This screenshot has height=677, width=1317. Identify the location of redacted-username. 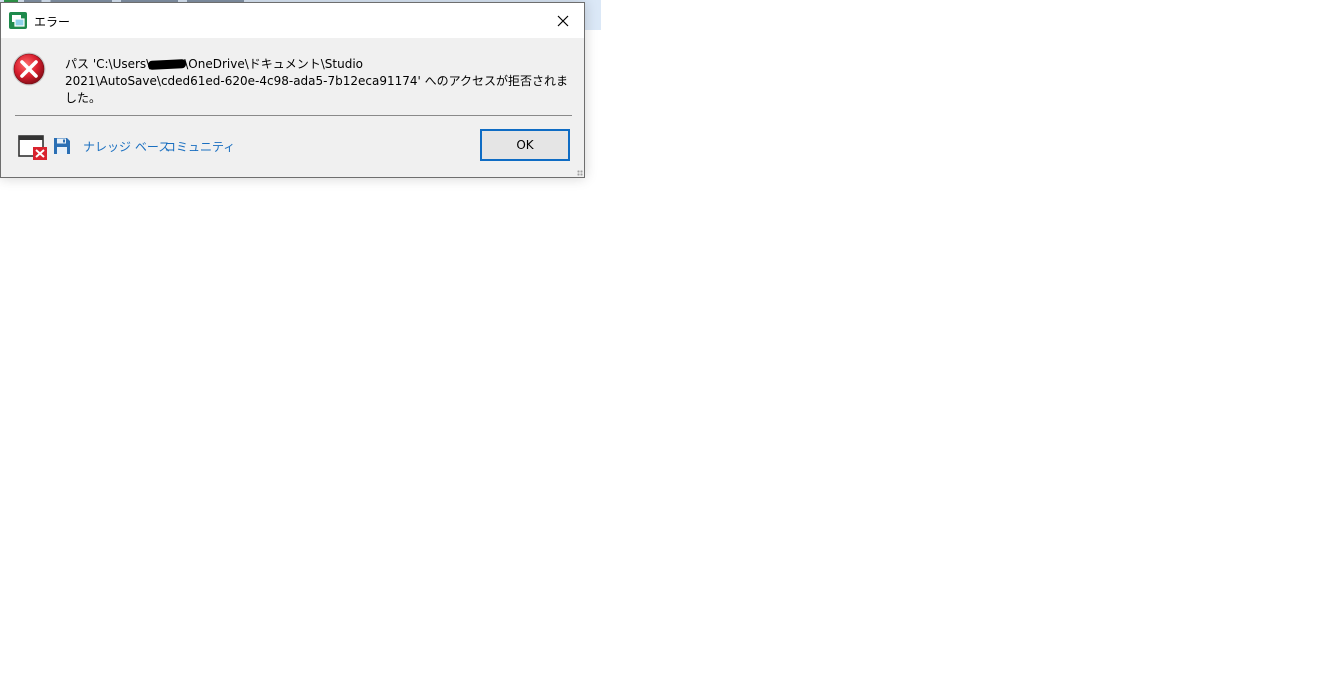
(167, 64).